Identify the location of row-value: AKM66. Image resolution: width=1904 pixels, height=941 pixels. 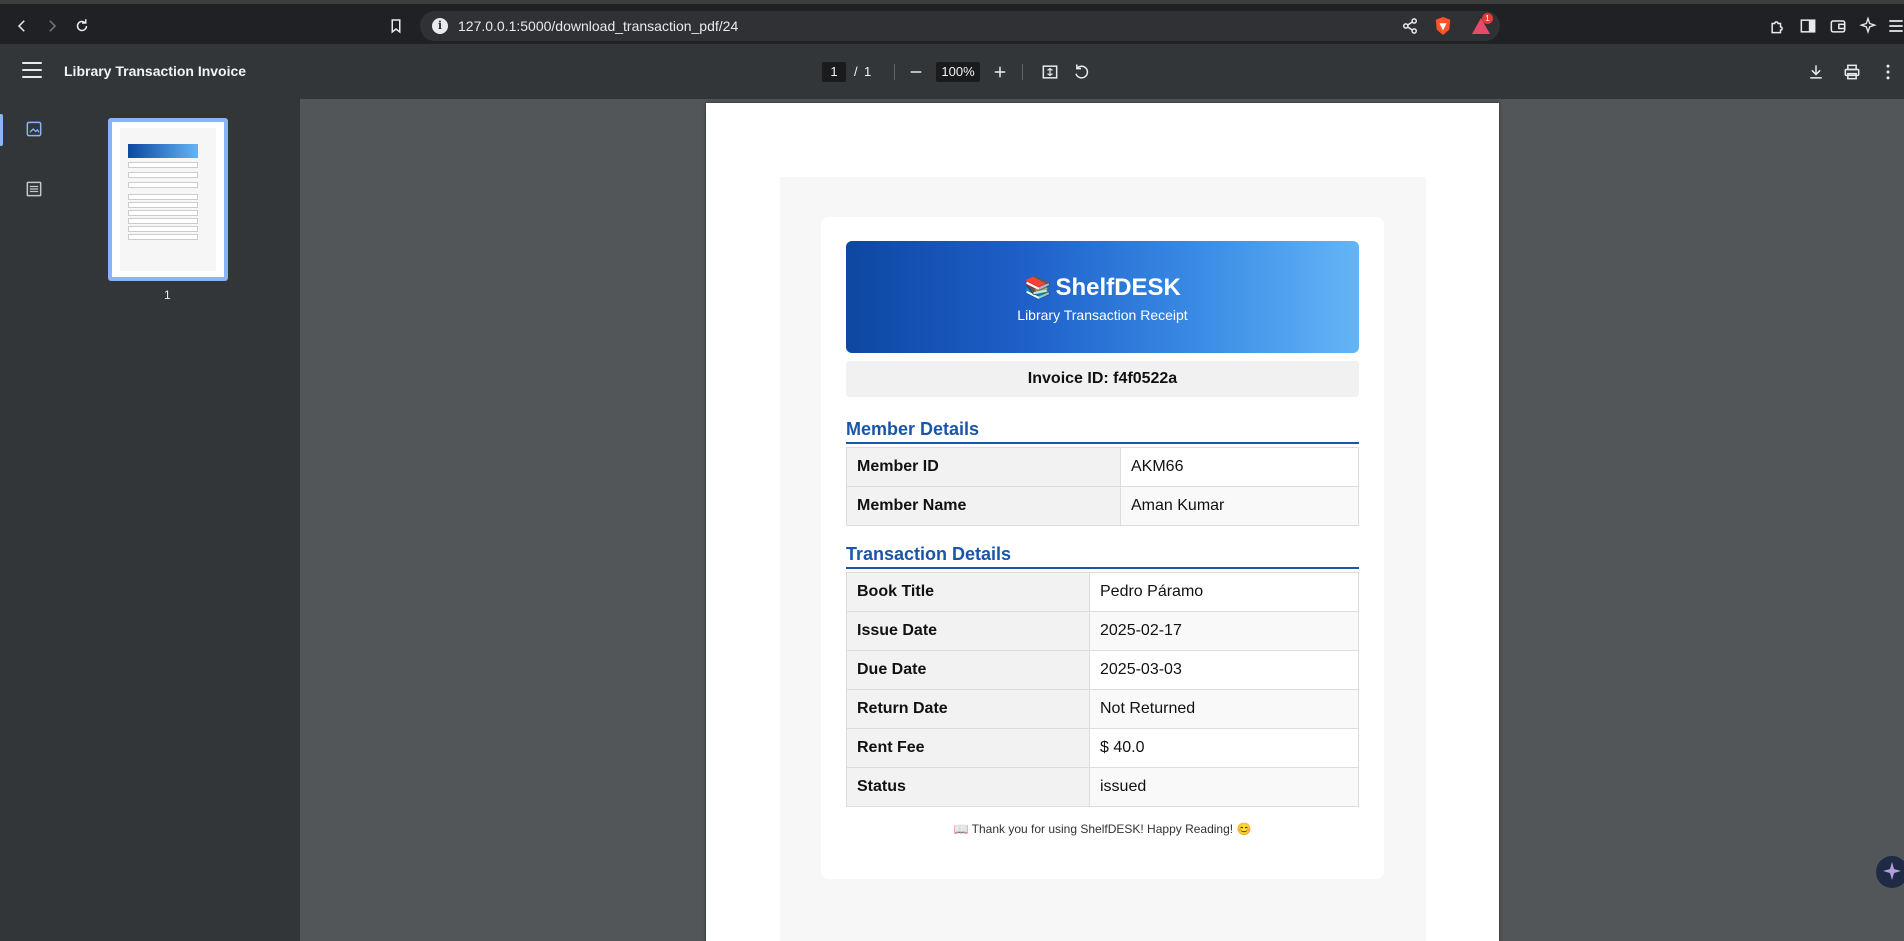
(1239, 467).